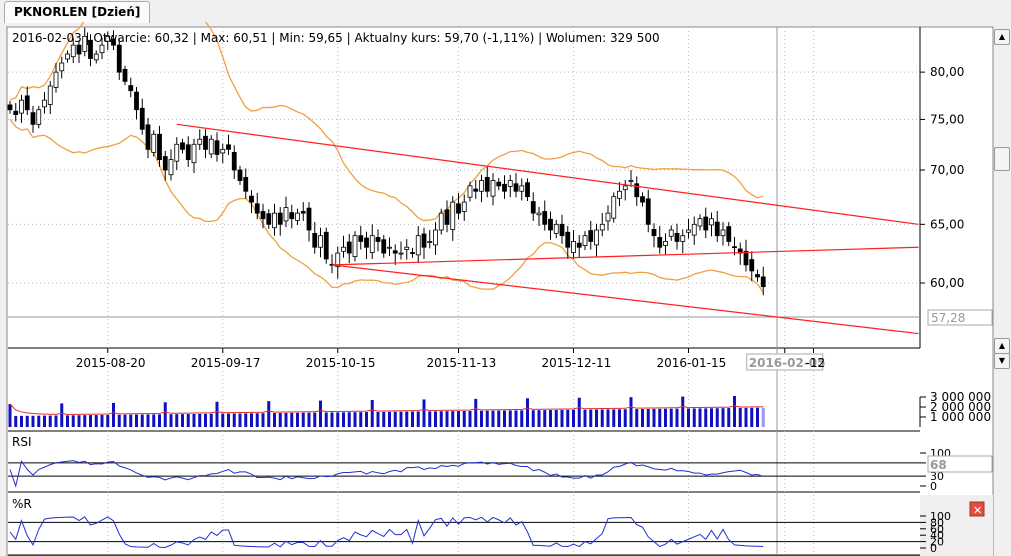  What do you see at coordinates (977, 509) in the screenshot?
I see `close-wr-button: ✕` at bounding box center [977, 509].